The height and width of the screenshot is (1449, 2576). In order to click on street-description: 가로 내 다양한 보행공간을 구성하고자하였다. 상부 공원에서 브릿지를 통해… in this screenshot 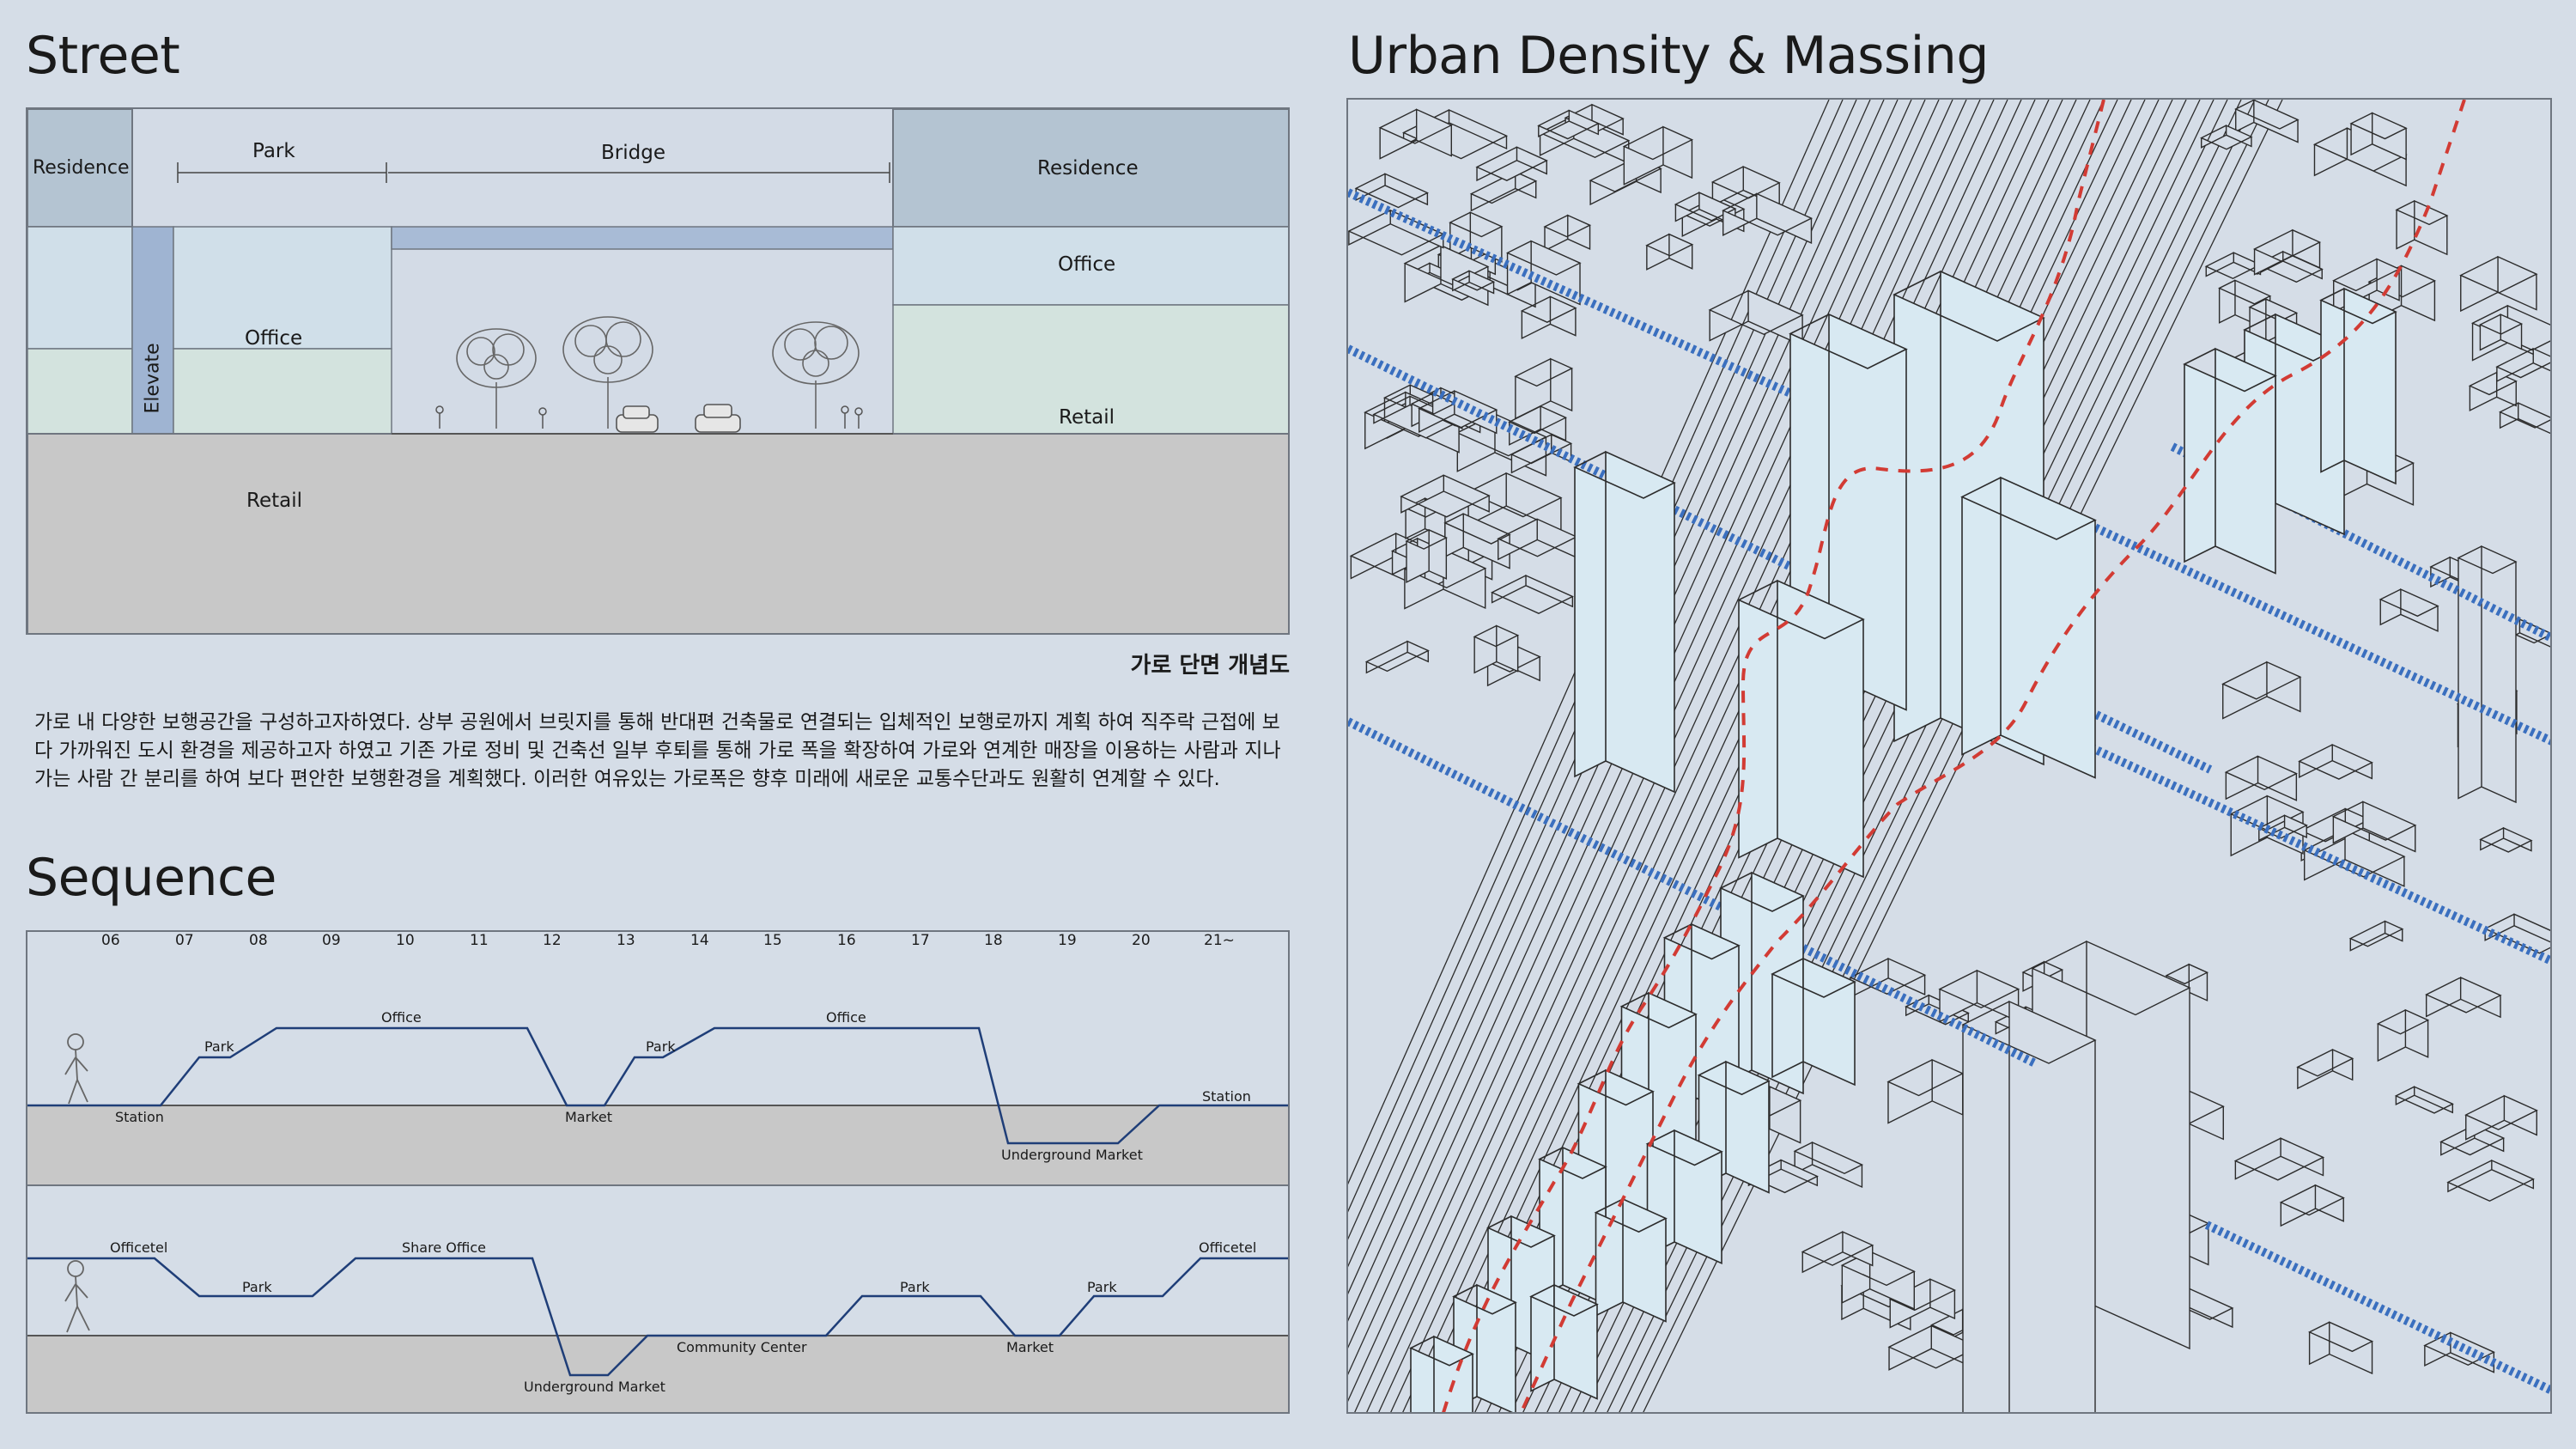, I will do `click(658, 750)`.